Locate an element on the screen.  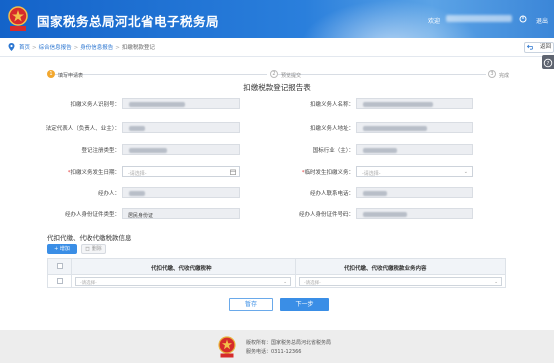
occur-date-label-text: 扣缴义务发生日期： is located at coordinates (95, 173).